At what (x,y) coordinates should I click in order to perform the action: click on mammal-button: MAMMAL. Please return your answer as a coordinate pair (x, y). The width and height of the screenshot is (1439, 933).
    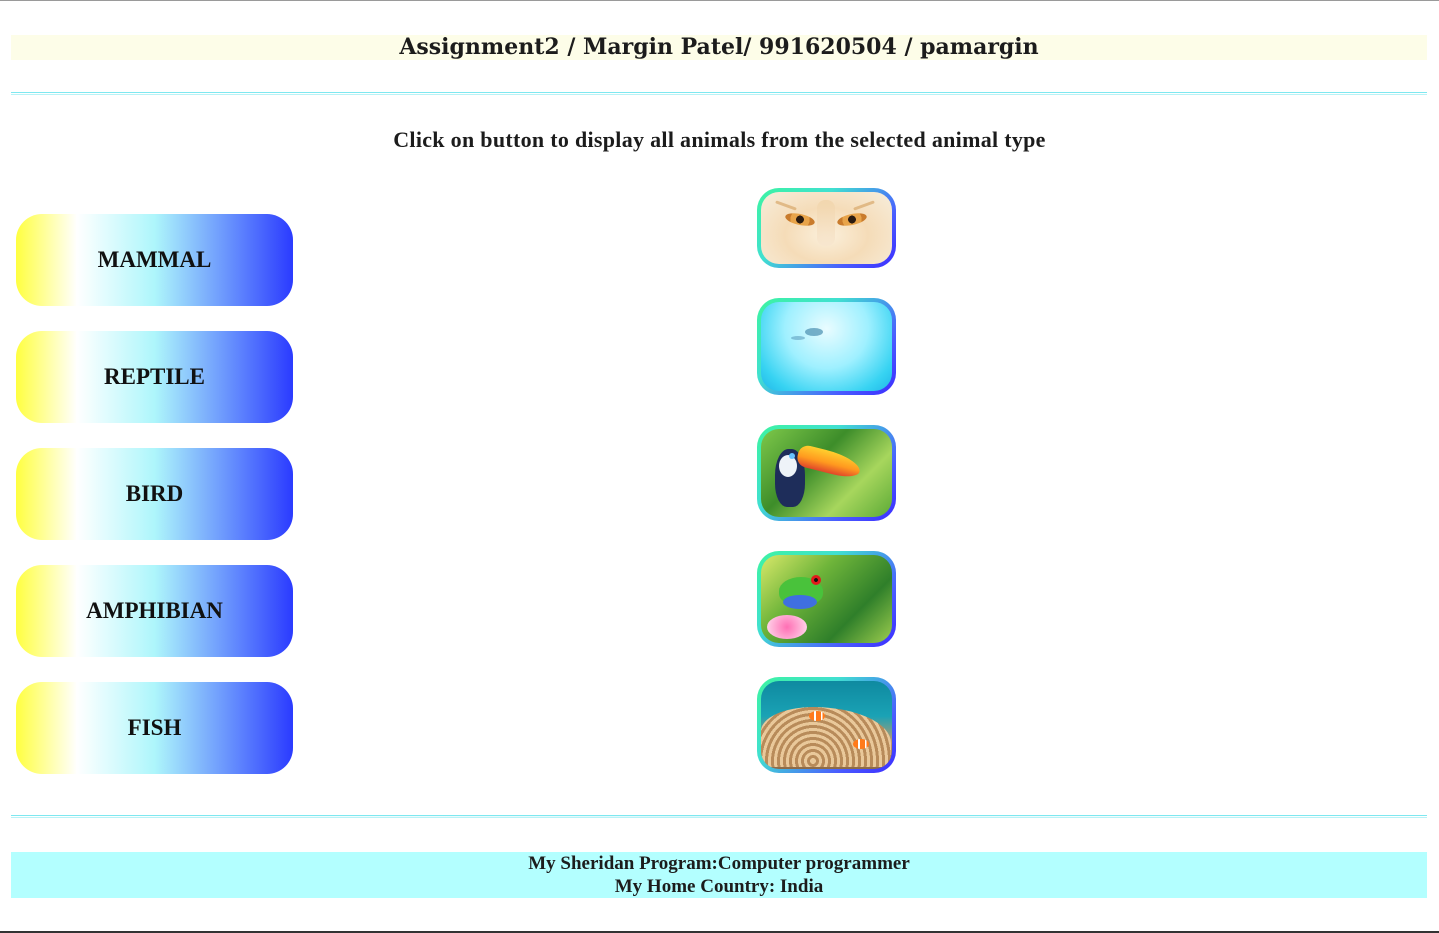
    Looking at the image, I should click on (154, 260).